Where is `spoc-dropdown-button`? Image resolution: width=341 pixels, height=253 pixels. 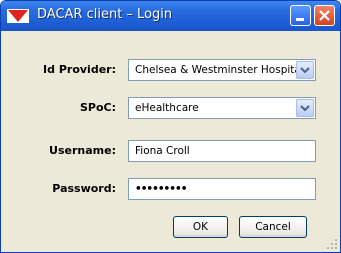 spoc-dropdown-button is located at coordinates (305, 108).